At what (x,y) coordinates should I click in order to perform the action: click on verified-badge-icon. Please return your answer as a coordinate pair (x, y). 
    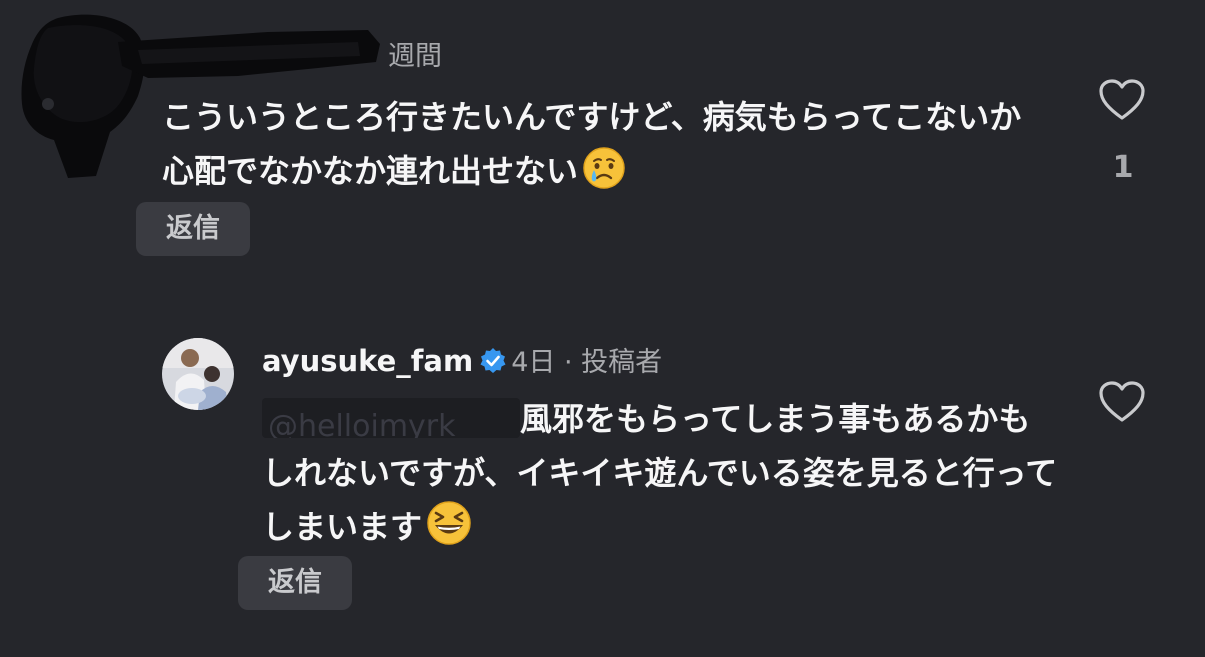
    Looking at the image, I should click on (493, 364).